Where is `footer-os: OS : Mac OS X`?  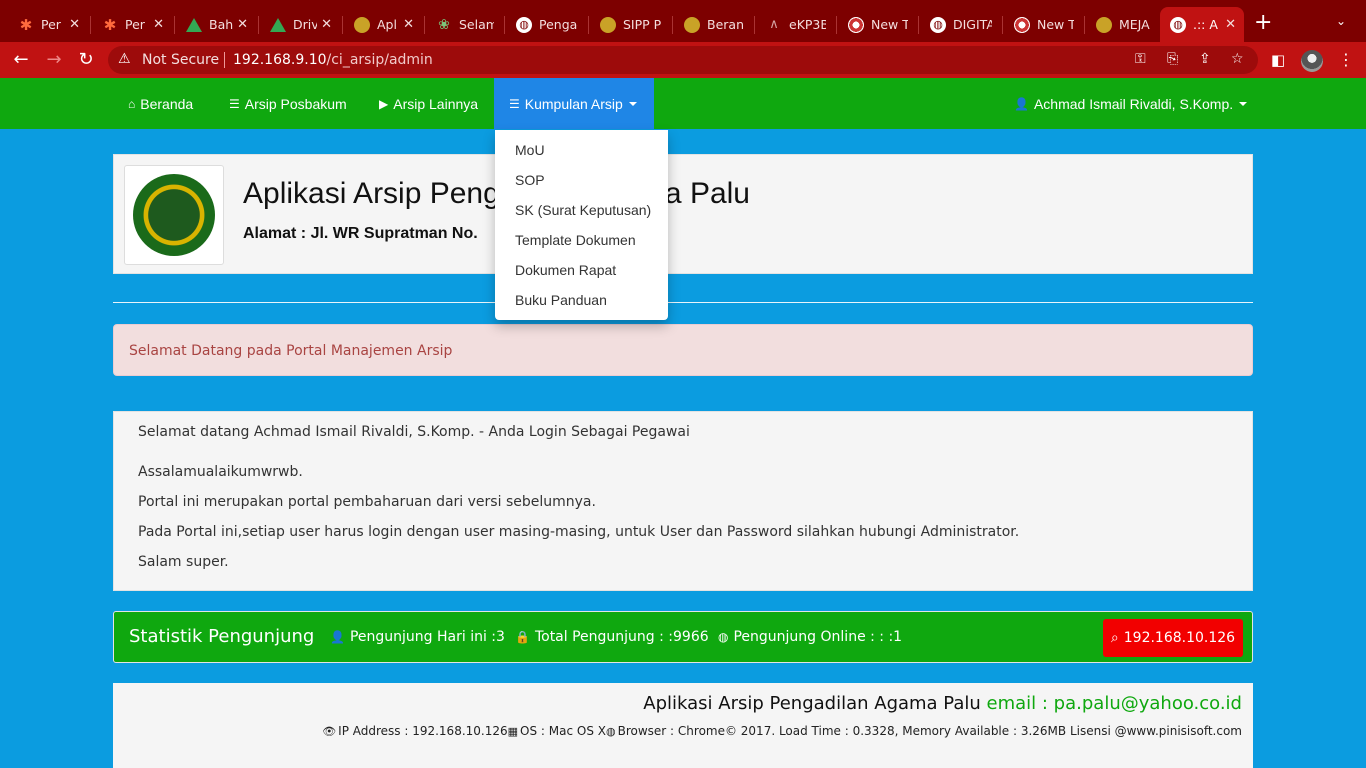 footer-os: OS : Mac OS X is located at coordinates (563, 731).